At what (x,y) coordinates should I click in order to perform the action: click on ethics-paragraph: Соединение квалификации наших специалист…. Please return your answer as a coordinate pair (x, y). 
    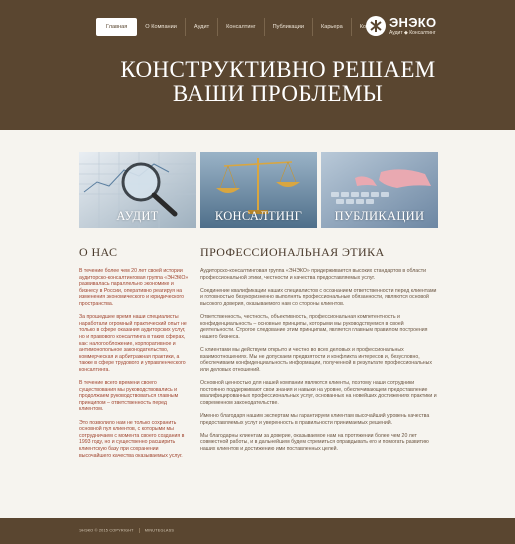
    Looking at the image, I should click on (318, 297).